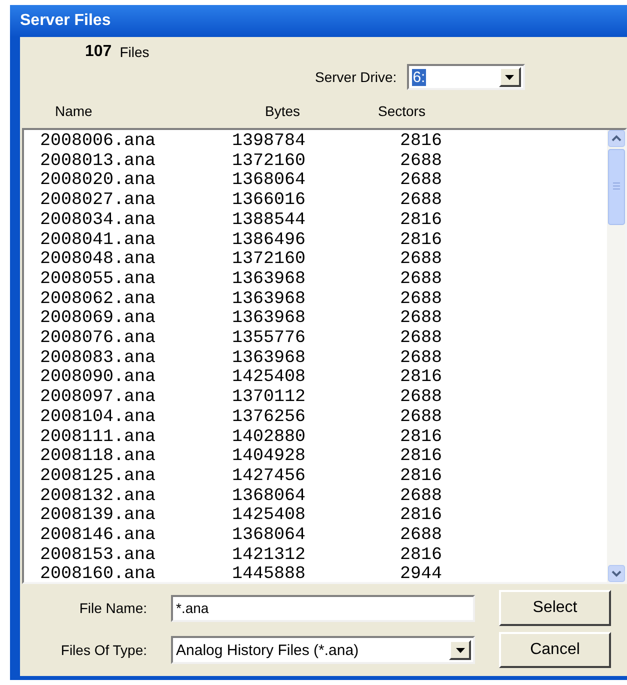  What do you see at coordinates (135, 52) in the screenshot?
I see `files-label: Files` at bounding box center [135, 52].